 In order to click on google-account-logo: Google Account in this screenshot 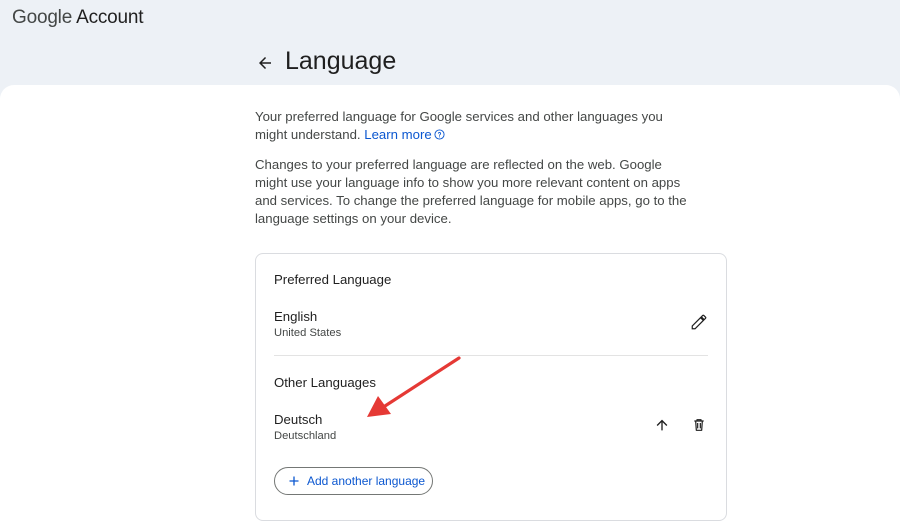, I will do `click(78, 18)`.